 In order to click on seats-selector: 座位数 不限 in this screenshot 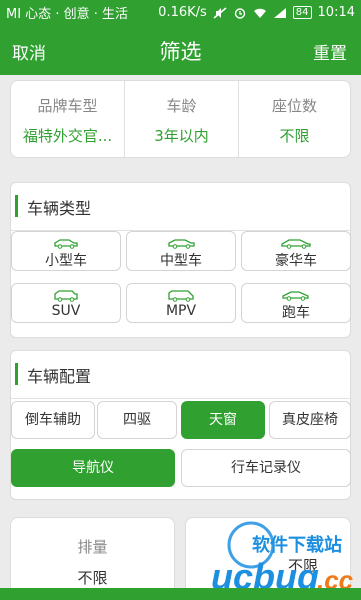, I will do `click(294, 119)`.